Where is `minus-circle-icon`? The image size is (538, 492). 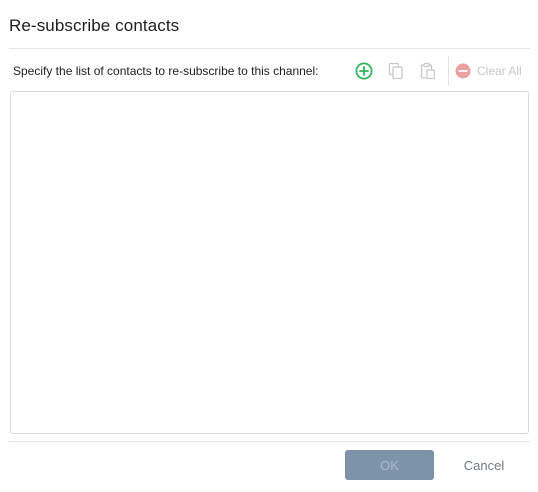
minus-circle-icon is located at coordinates (463, 71).